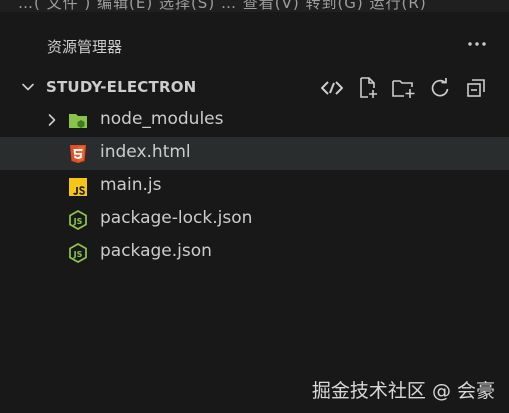 Image resolution: width=509 pixels, height=413 pixels. I want to click on explorer-title: 资源管理器, so click(85, 47).